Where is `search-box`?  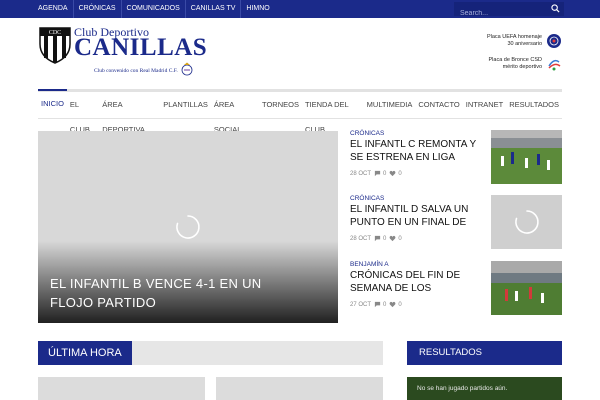
search-box is located at coordinates (509, 11).